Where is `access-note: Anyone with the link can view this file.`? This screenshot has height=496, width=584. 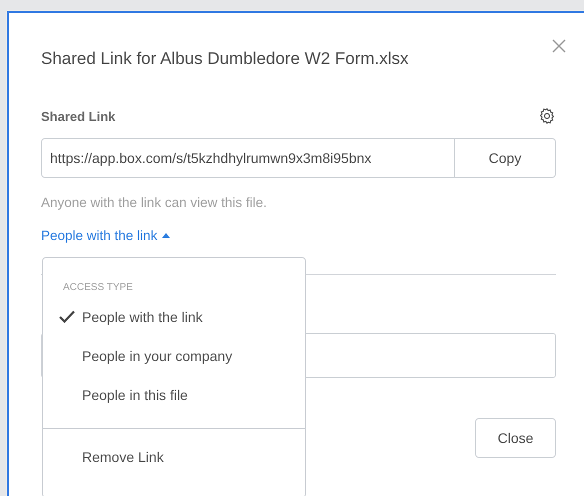
access-note: Anyone with the link can view this file. is located at coordinates (154, 203).